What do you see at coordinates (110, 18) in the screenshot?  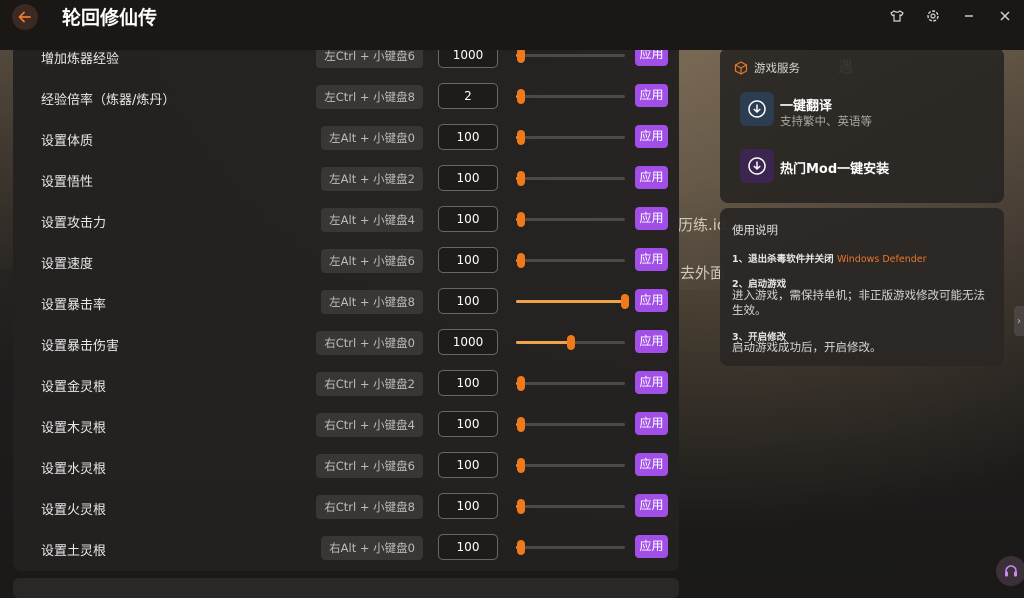 I see `app-title: 轮回修仙传` at bounding box center [110, 18].